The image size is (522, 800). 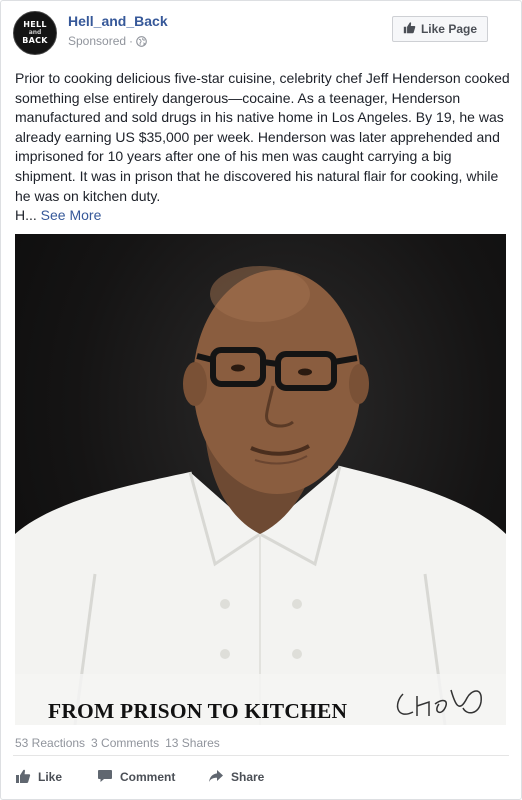 I want to click on avatar-text-hell: HELL, so click(x=35, y=24).